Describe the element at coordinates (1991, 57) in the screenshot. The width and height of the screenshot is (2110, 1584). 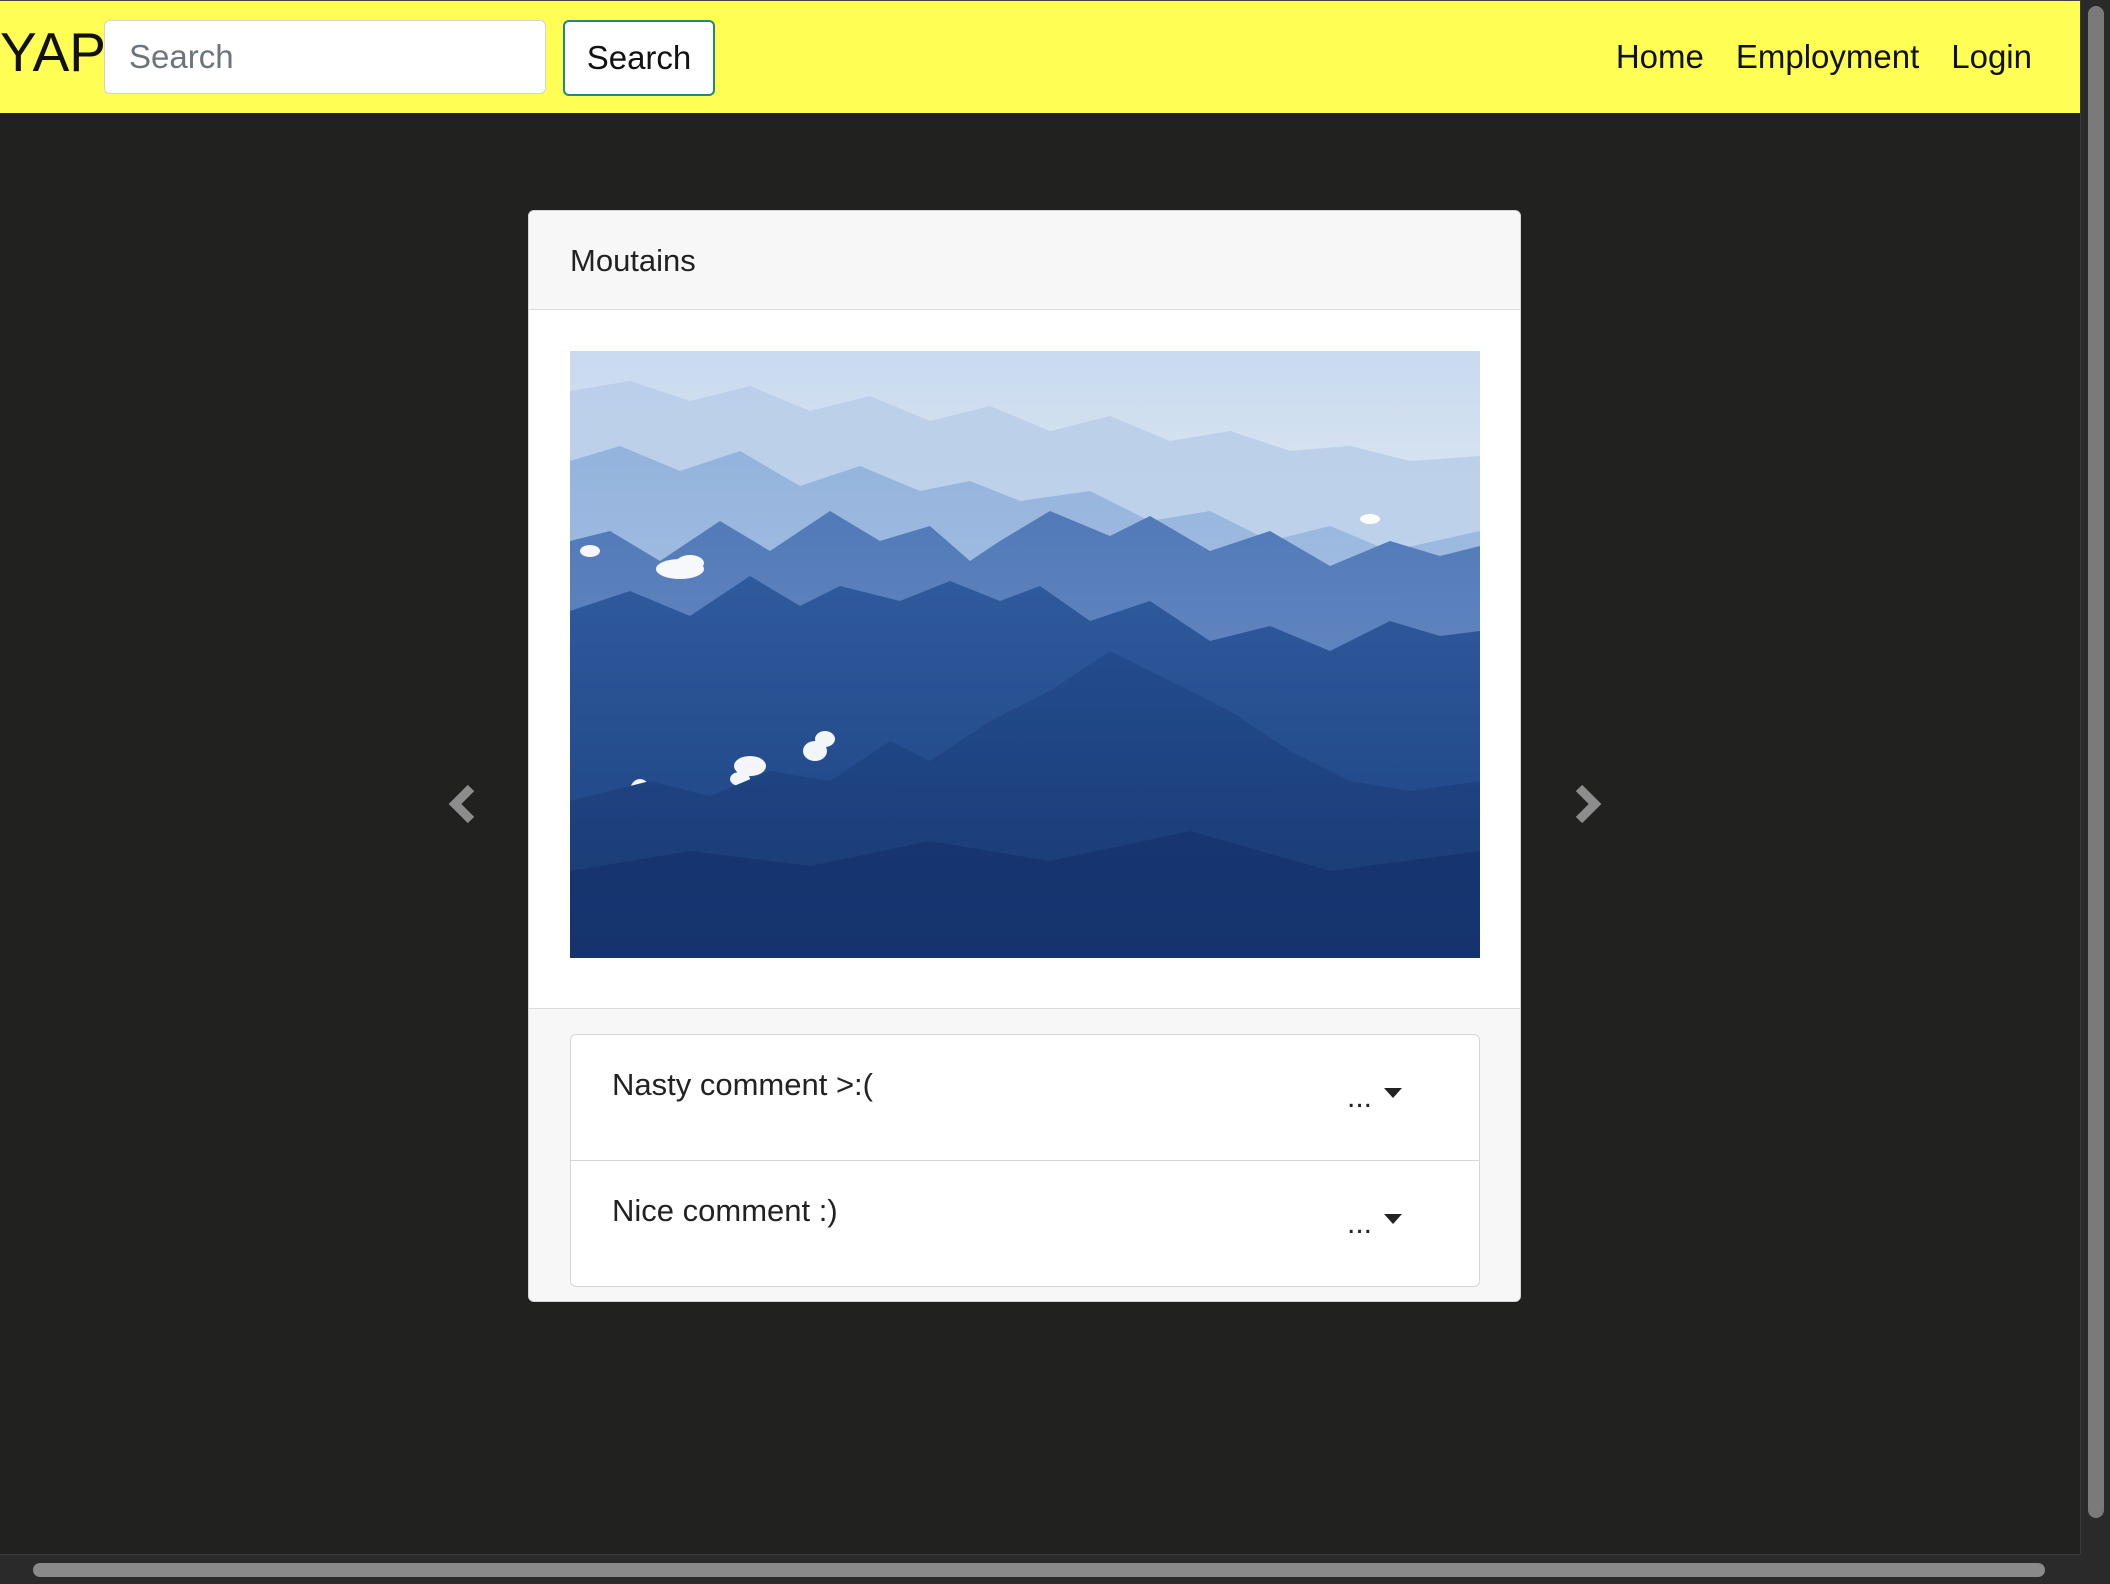
I see `nav-link-login: Login` at that location.